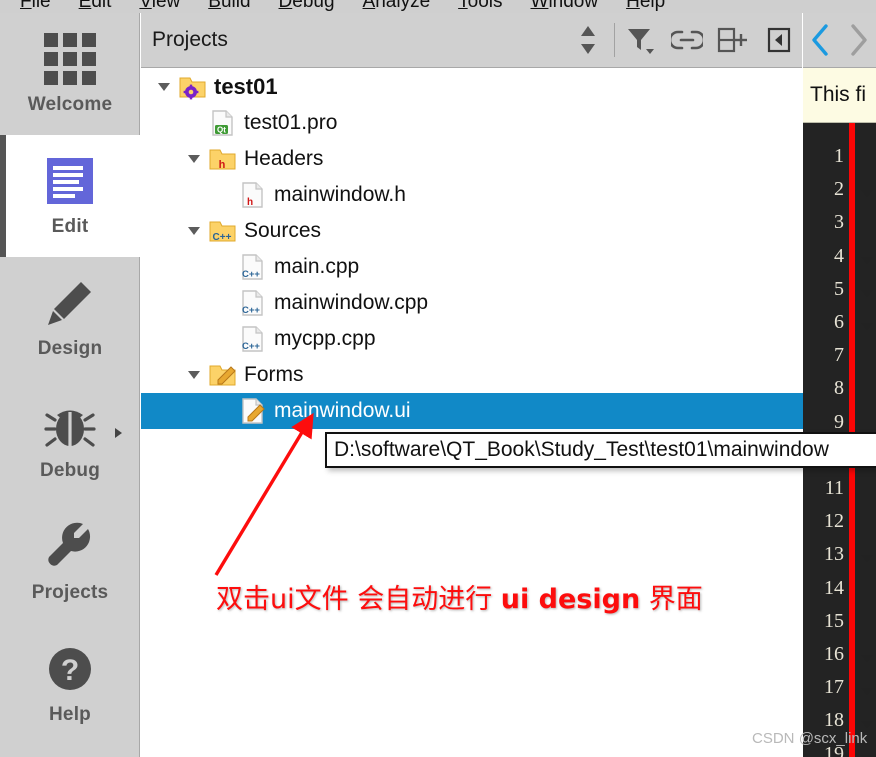 The height and width of the screenshot is (757, 876). Describe the element at coordinates (839, 288) in the screenshot. I see `line-number: 5` at that location.